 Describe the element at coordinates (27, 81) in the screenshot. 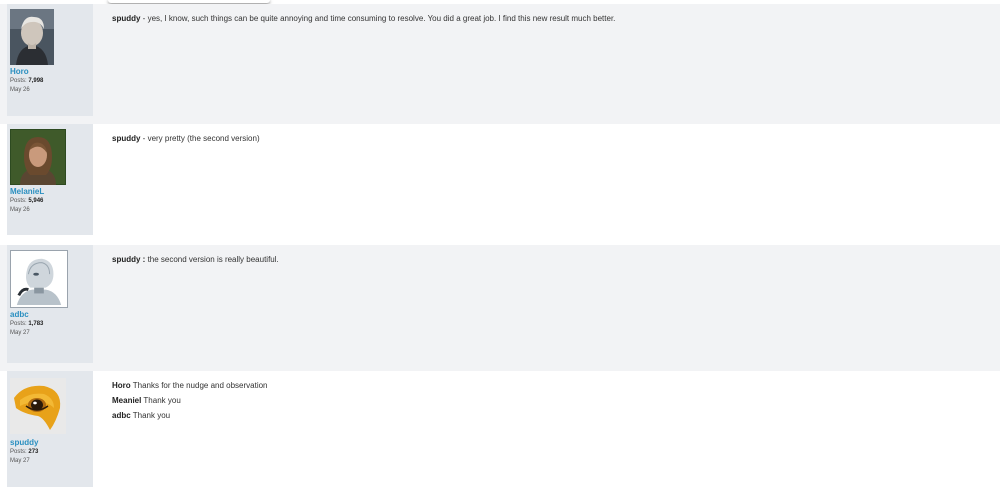

I see `post-count: Posts: 7,998` at that location.